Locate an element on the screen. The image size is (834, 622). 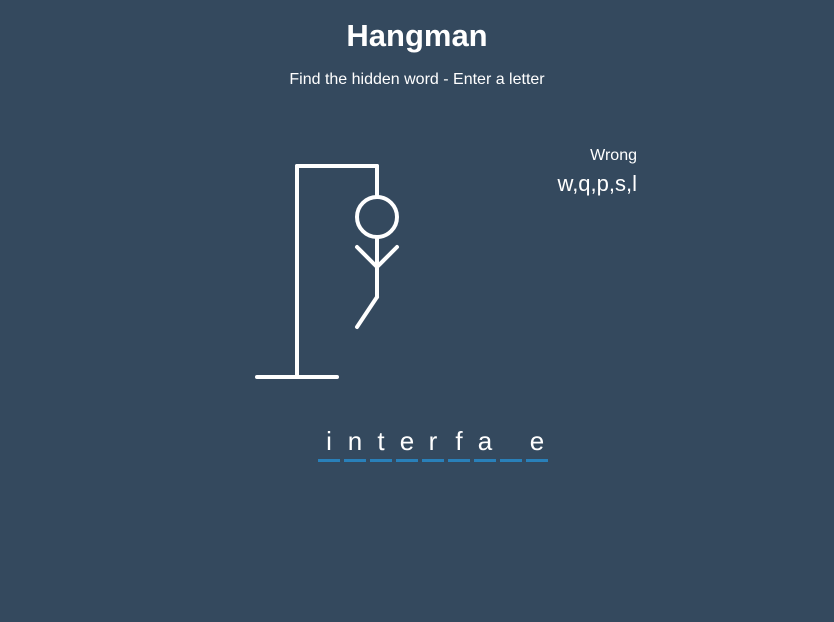
hangman-left-arm is located at coordinates (367, 257).